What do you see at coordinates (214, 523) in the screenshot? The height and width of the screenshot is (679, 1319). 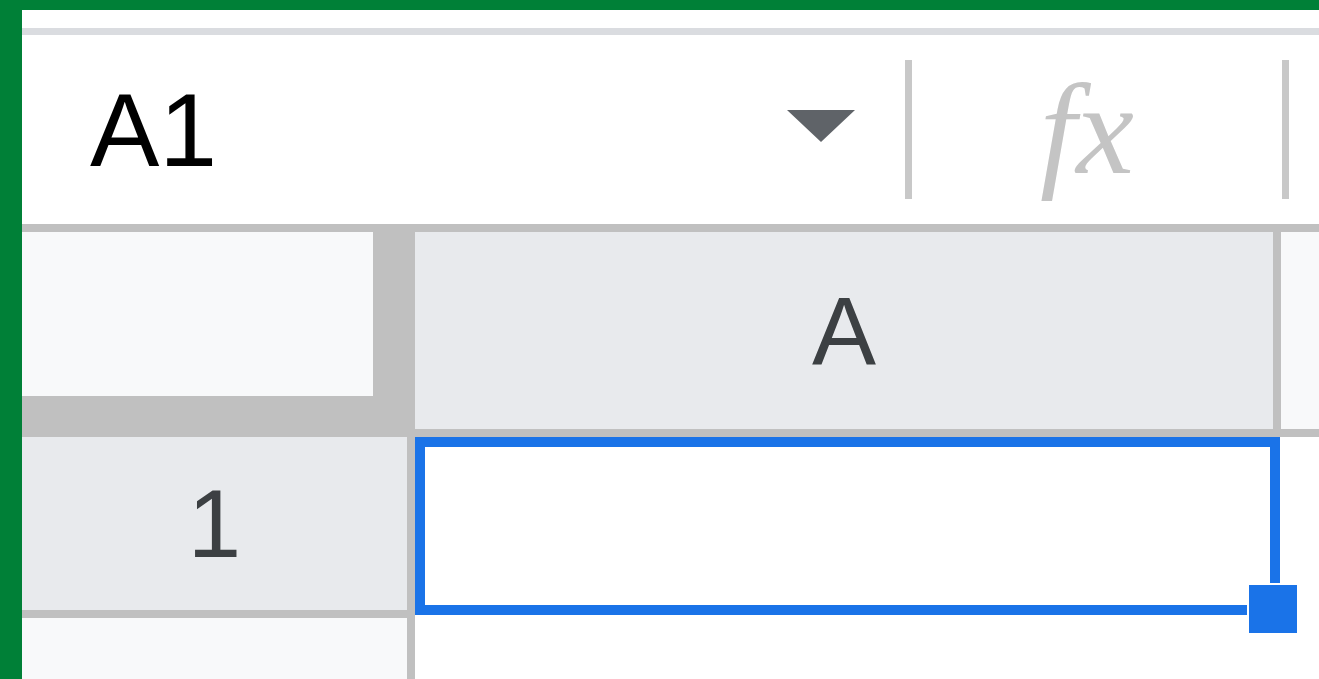 I see `row-header: 1` at bounding box center [214, 523].